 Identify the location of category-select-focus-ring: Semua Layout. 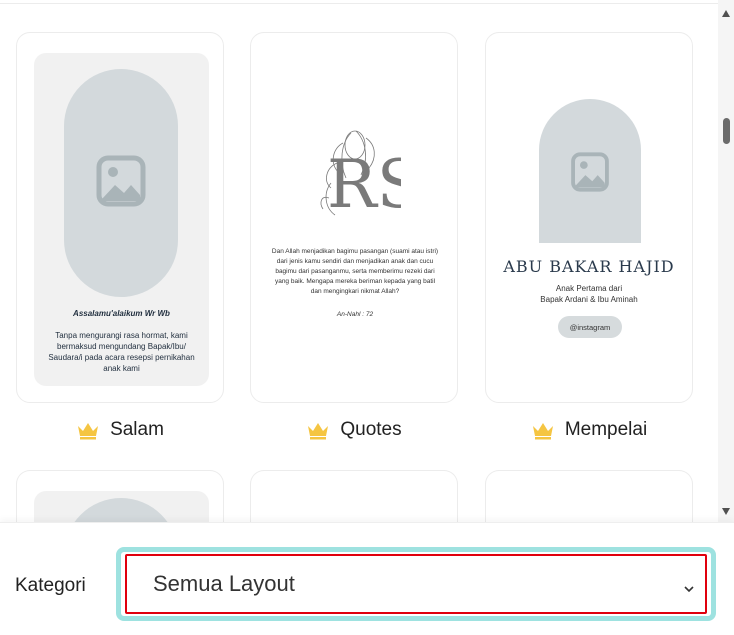
(416, 584).